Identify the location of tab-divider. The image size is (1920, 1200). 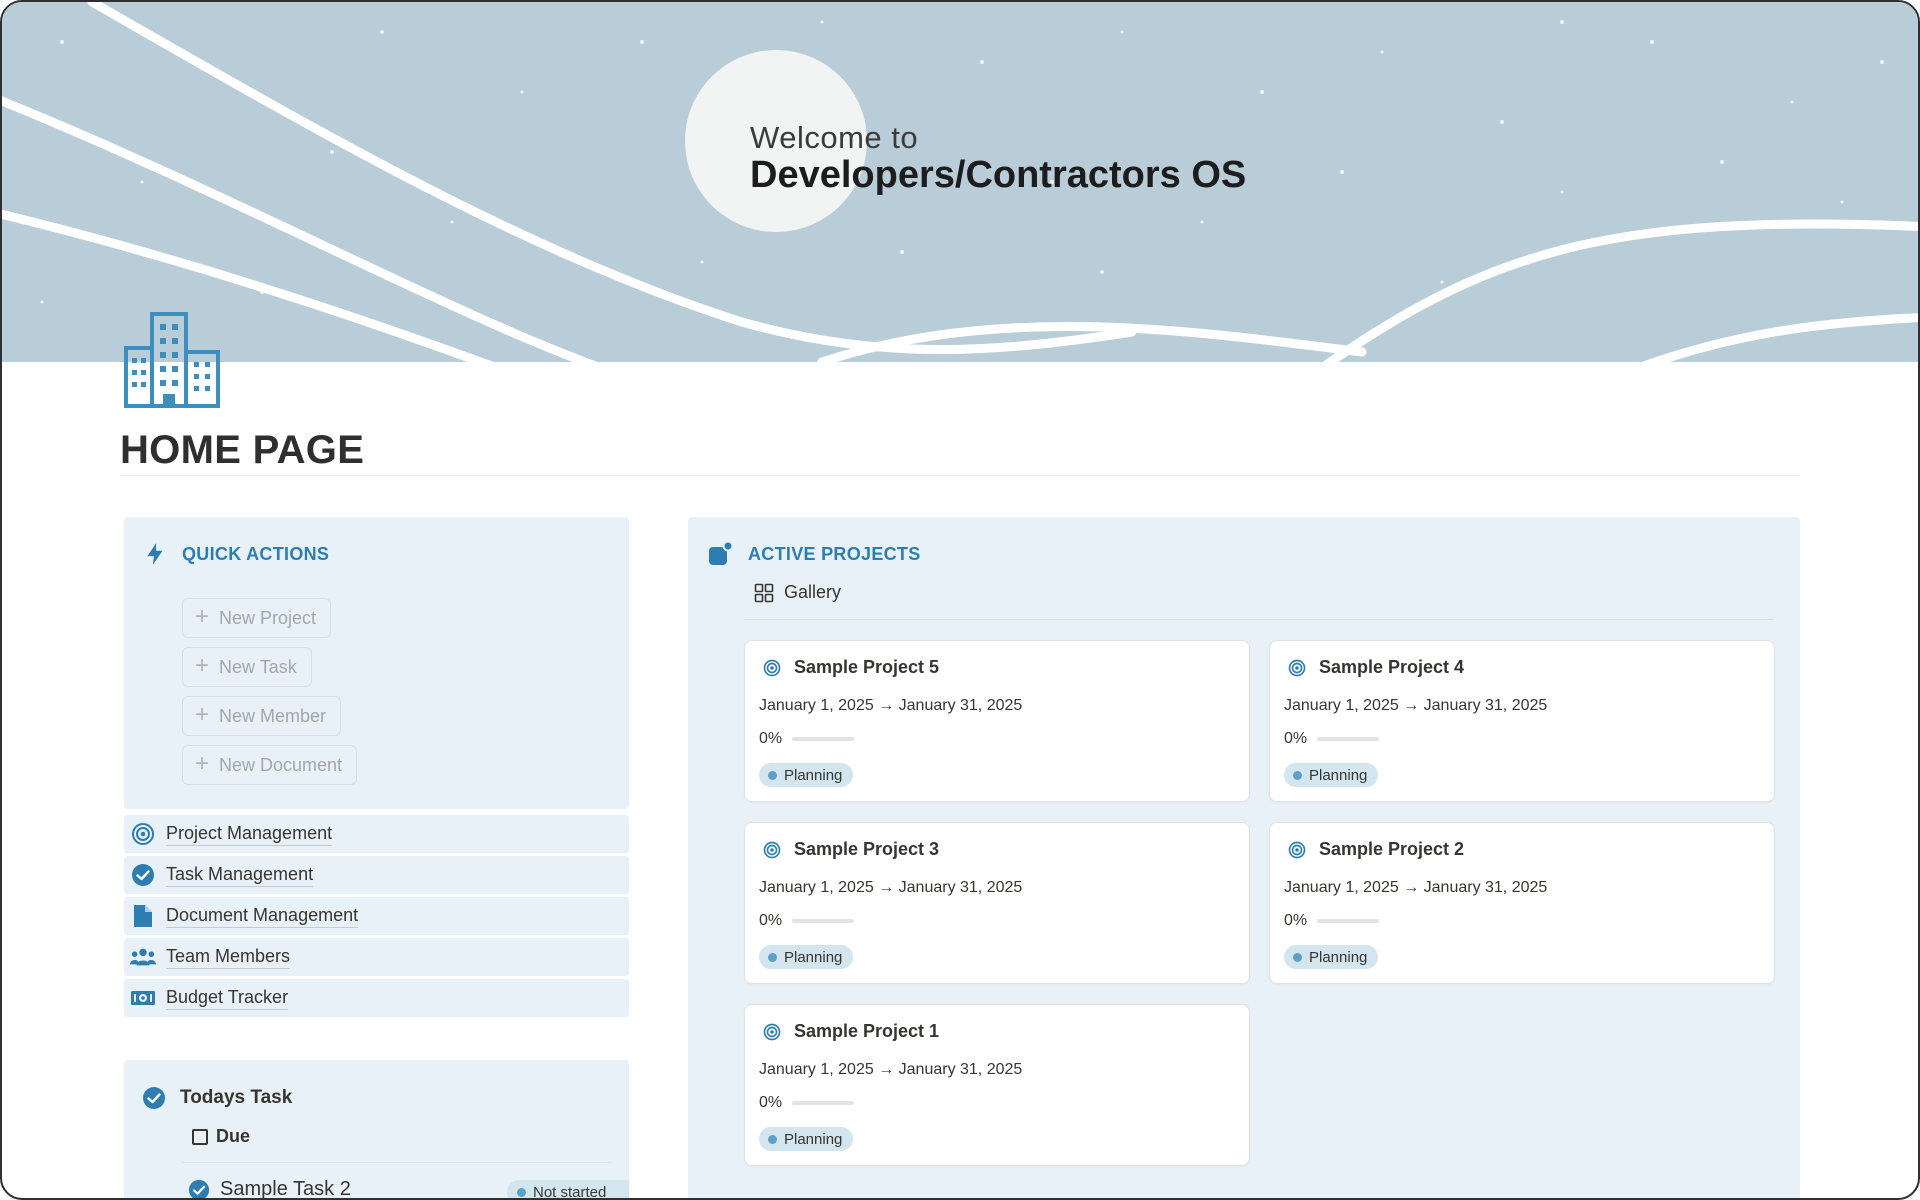
(397, 1162).